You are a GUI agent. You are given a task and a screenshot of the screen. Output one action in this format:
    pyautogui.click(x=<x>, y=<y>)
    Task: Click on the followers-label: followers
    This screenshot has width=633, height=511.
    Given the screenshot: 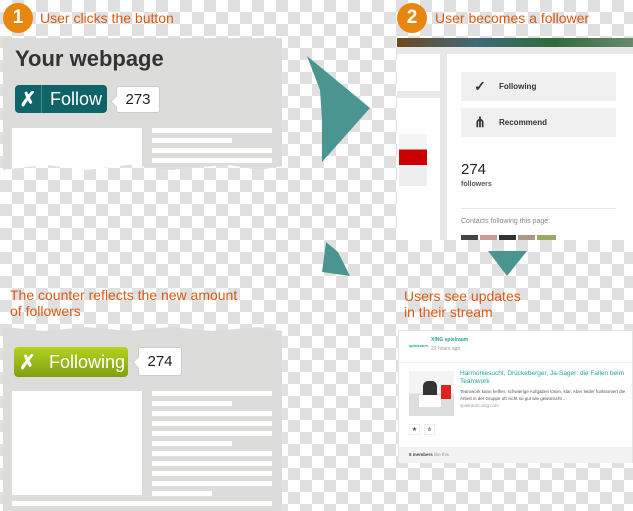 What is the action you would take?
    pyautogui.click(x=476, y=184)
    